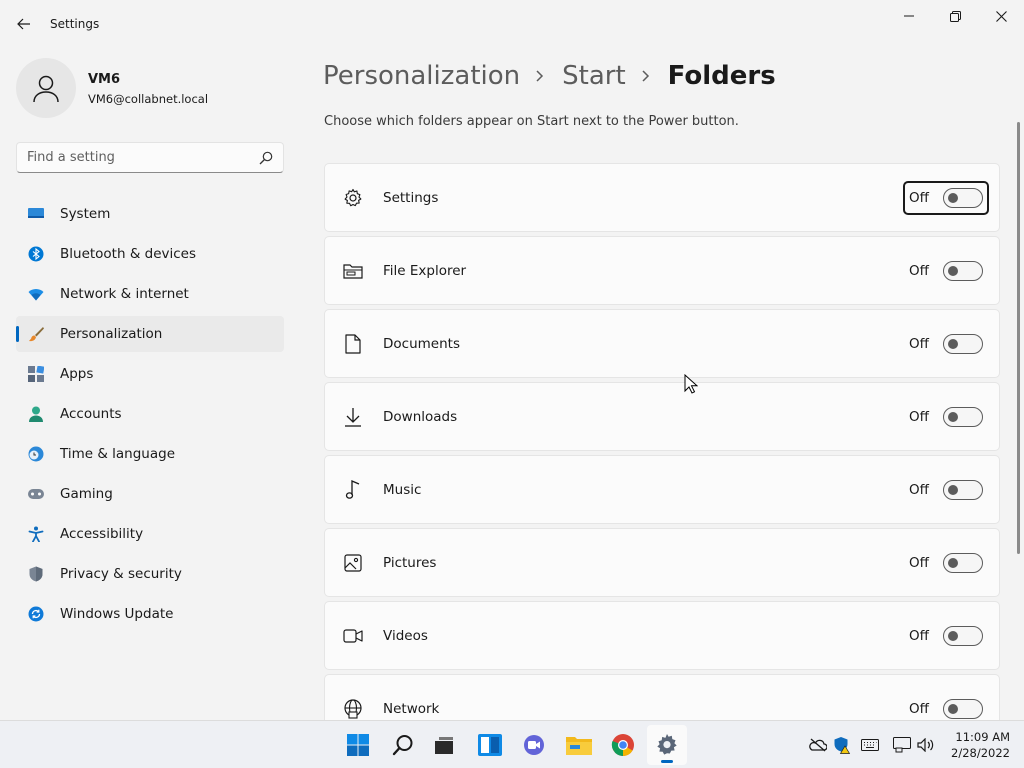  Describe the element at coordinates (662, 489) in the screenshot. I see `folder-row-music: Music Off` at that location.